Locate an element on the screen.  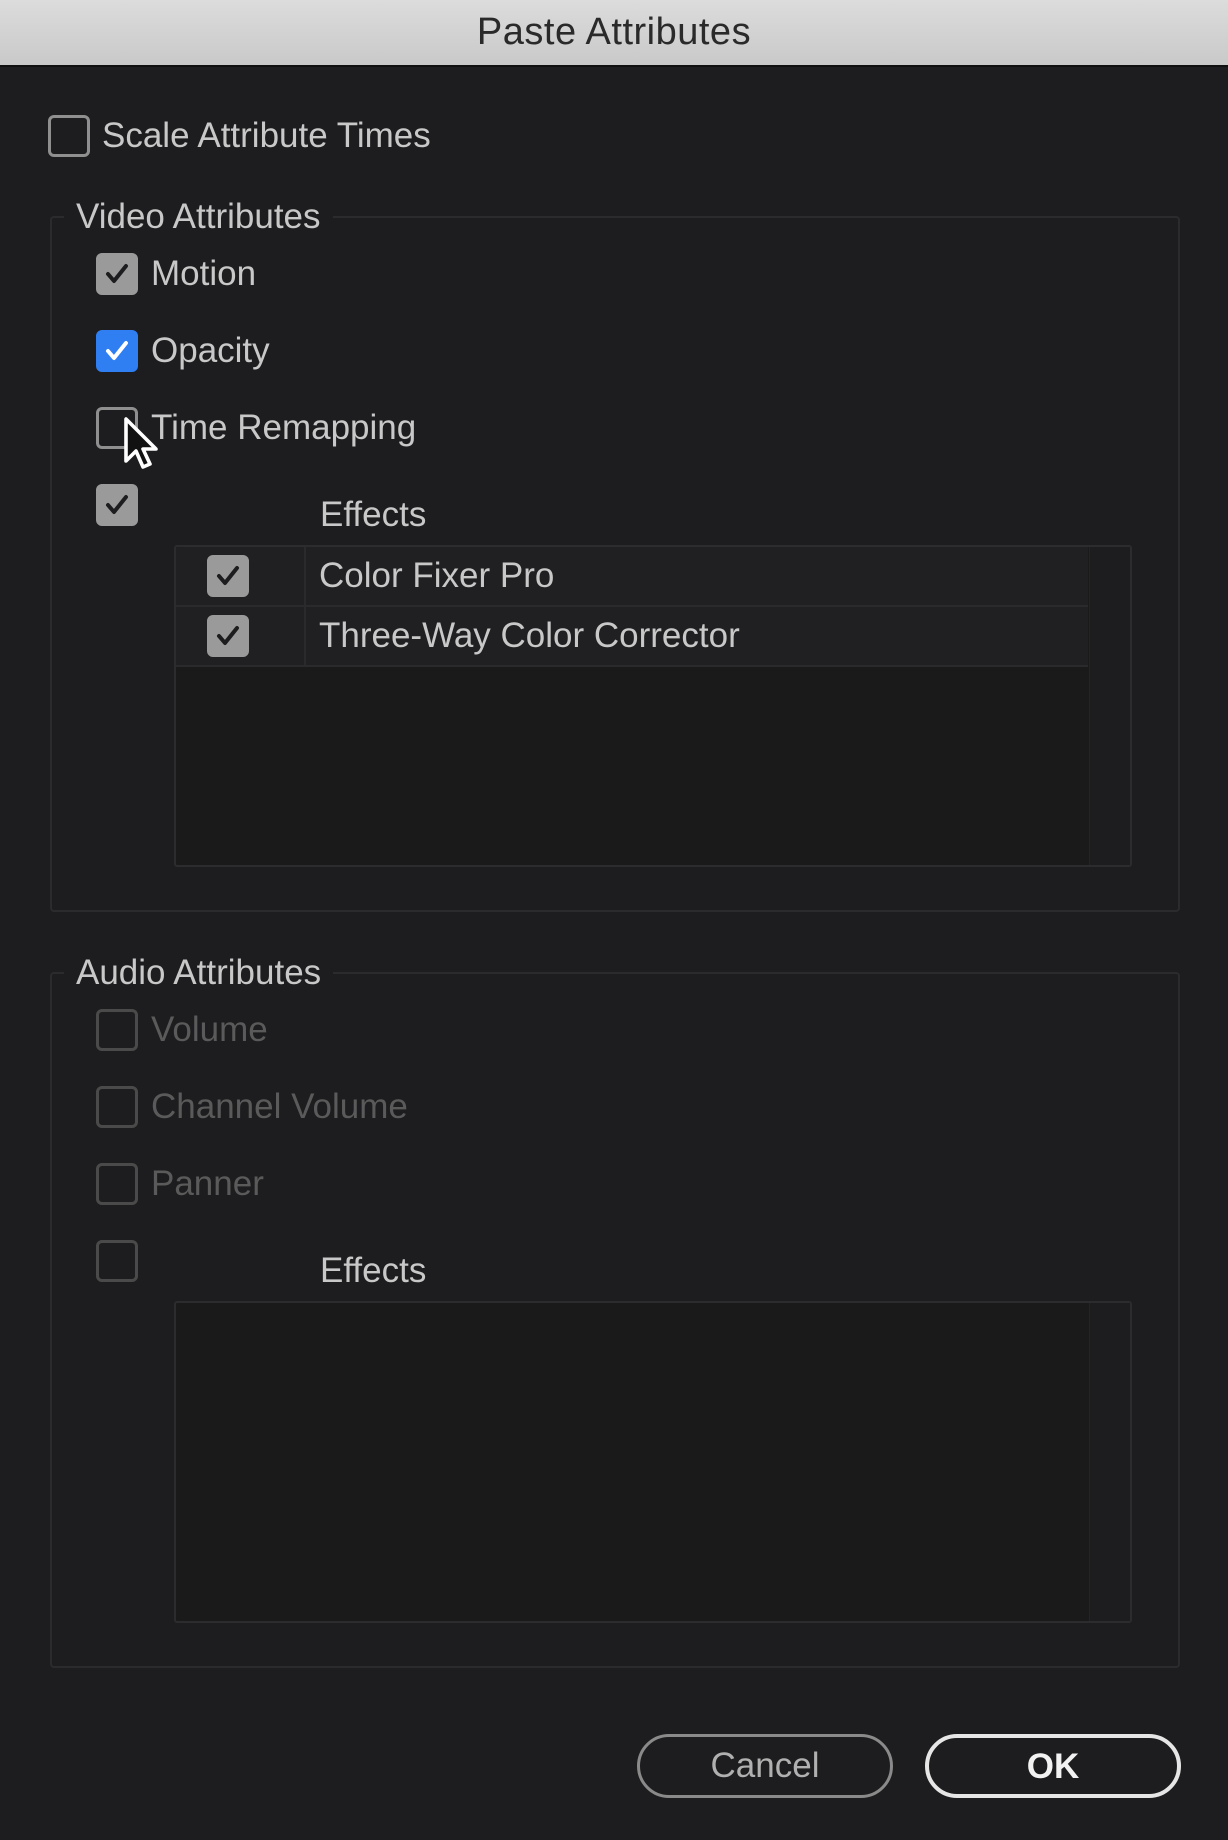
window-title: Paste Attributes is located at coordinates (614, 32).